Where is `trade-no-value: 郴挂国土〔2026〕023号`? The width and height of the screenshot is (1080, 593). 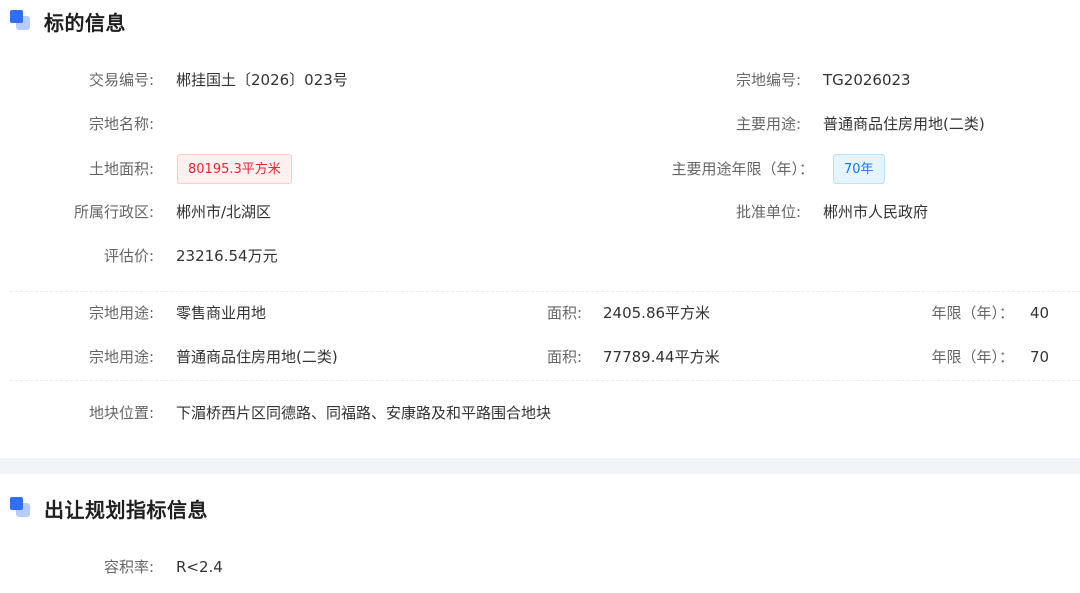
trade-no-value: 郴挂国土〔2026〕023号 is located at coordinates (262, 80).